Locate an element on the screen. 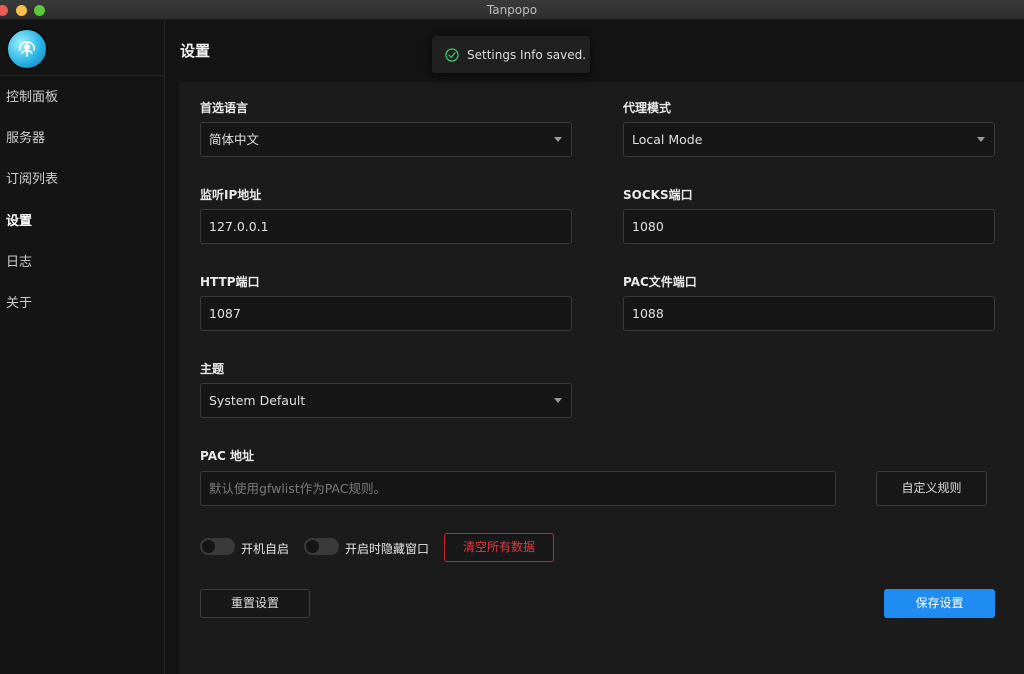 Image resolution: width=1024 pixels, height=674 pixels. autostart-label: 开机自启 is located at coordinates (265, 549).